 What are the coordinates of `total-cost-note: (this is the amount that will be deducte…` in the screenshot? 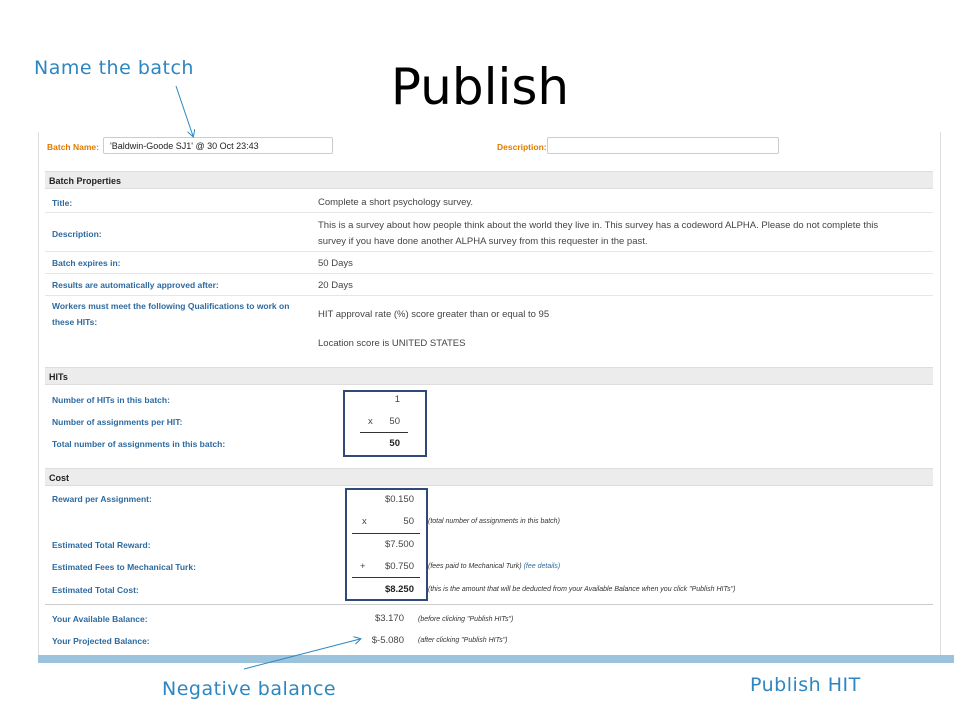 It's located at (582, 589).